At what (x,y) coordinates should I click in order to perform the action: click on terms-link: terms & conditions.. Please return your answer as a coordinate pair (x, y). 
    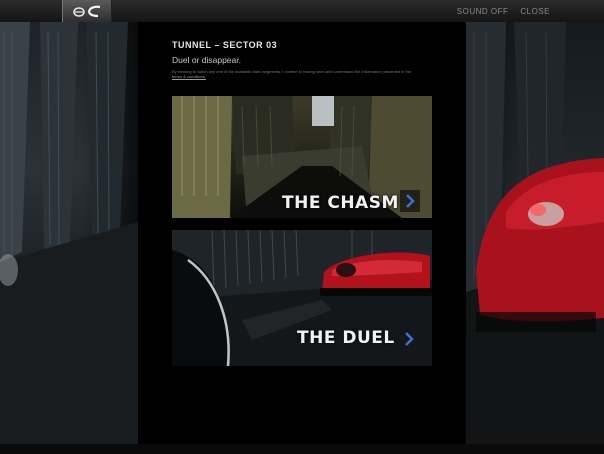
    Looking at the image, I should click on (189, 76).